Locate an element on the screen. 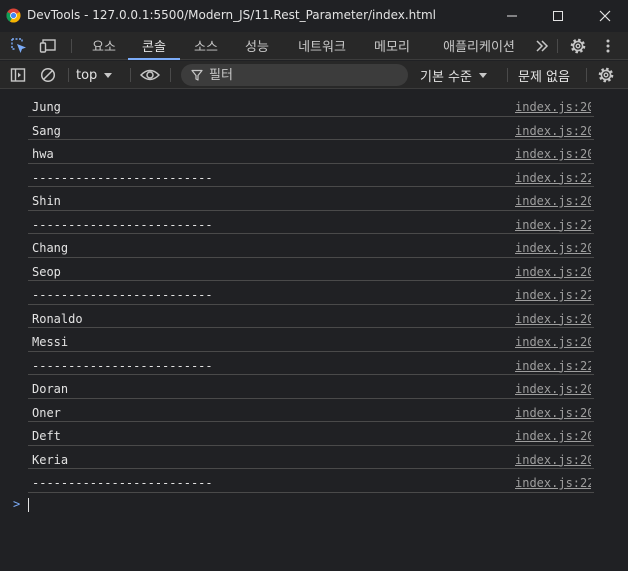 The image size is (628, 571). device-toggle-icon is located at coordinates (47, 46).